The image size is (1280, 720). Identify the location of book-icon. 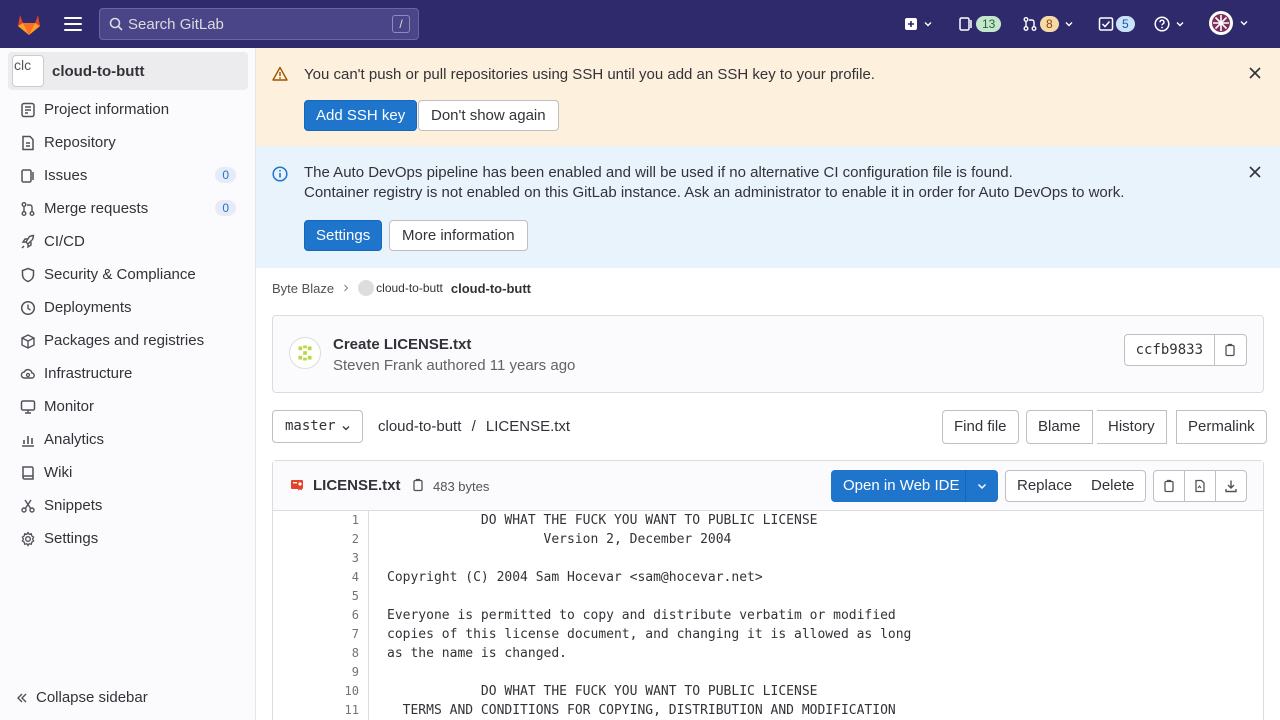
(28, 472).